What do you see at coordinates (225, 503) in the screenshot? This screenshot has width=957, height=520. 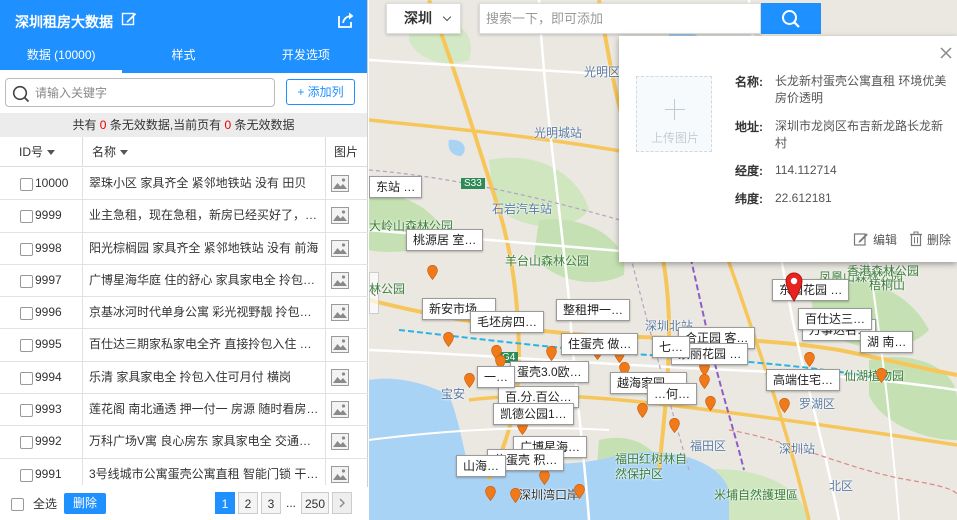 I see `page-button: 1` at bounding box center [225, 503].